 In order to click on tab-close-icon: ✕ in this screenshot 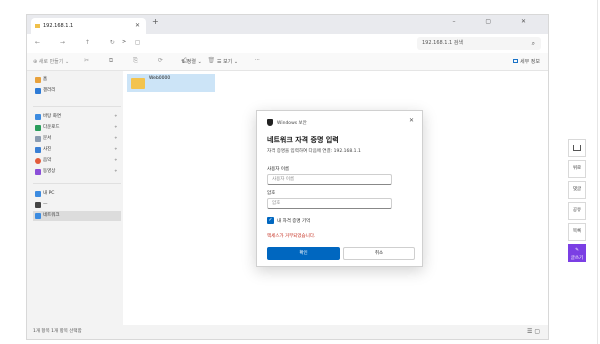, I will do `click(137, 26)`.